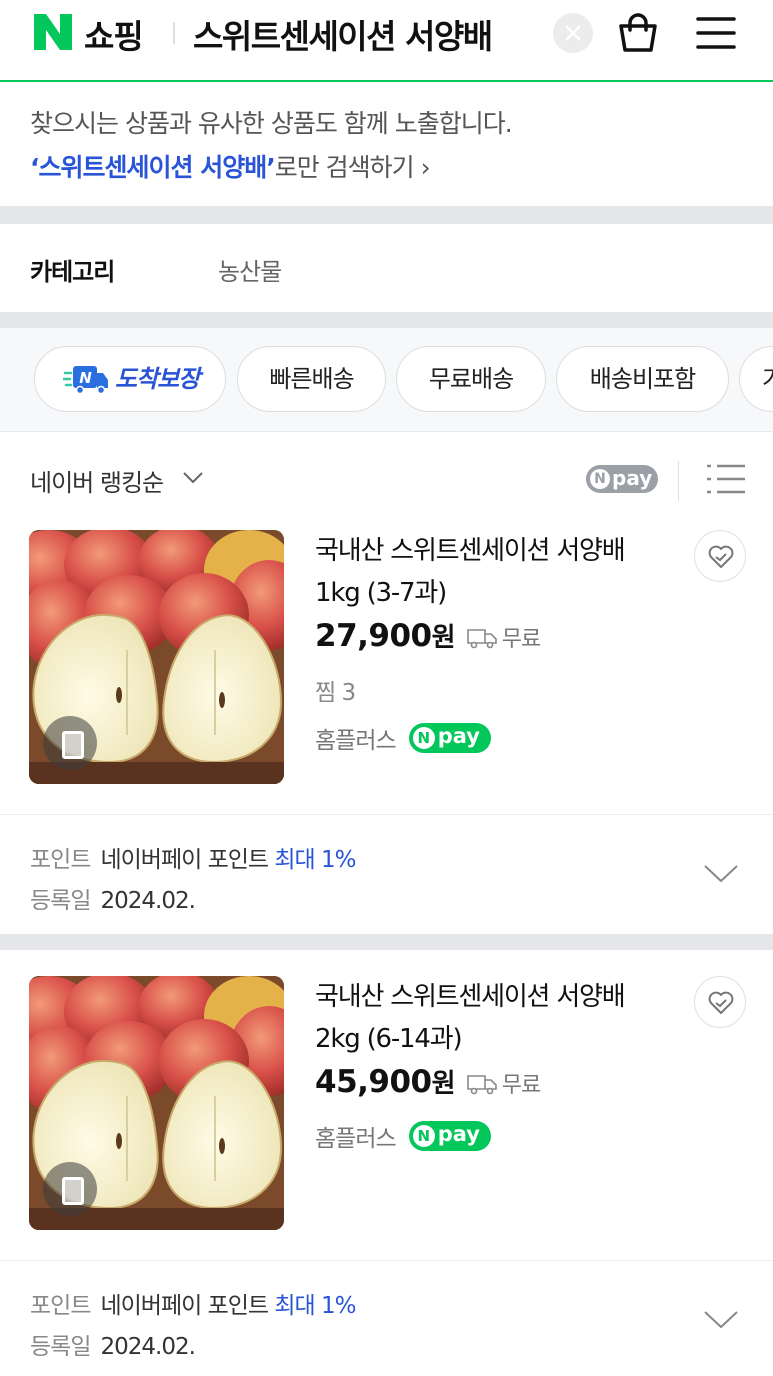 This screenshot has width=773, height=1376. I want to click on category-value: 농산물, so click(250, 269).